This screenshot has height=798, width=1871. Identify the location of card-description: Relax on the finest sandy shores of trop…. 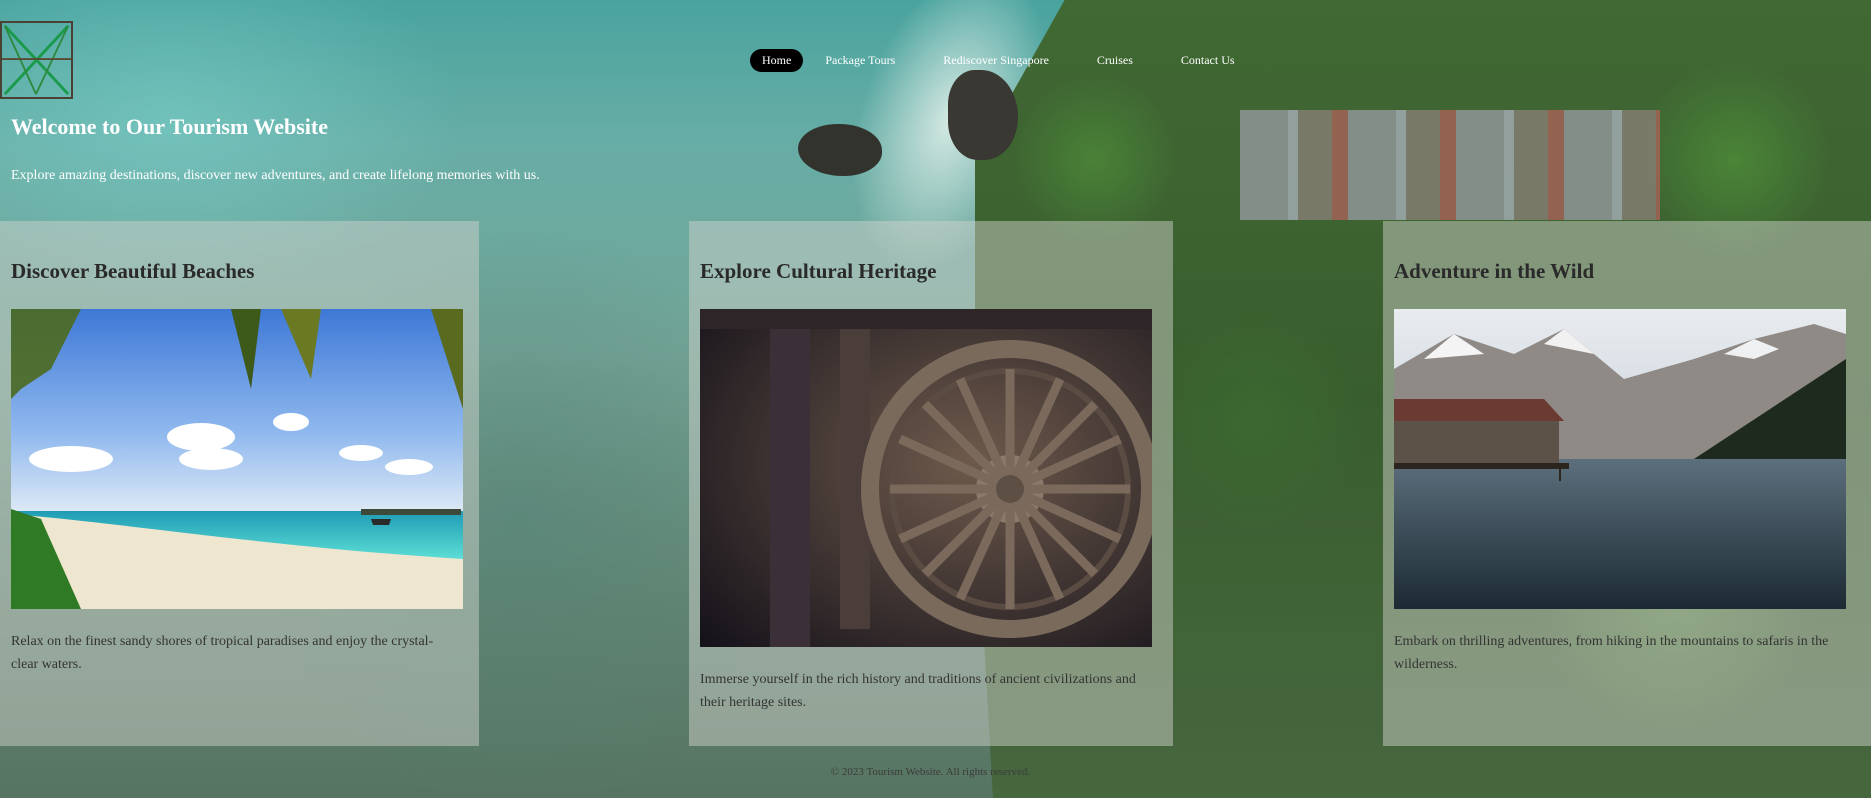
(222, 653).